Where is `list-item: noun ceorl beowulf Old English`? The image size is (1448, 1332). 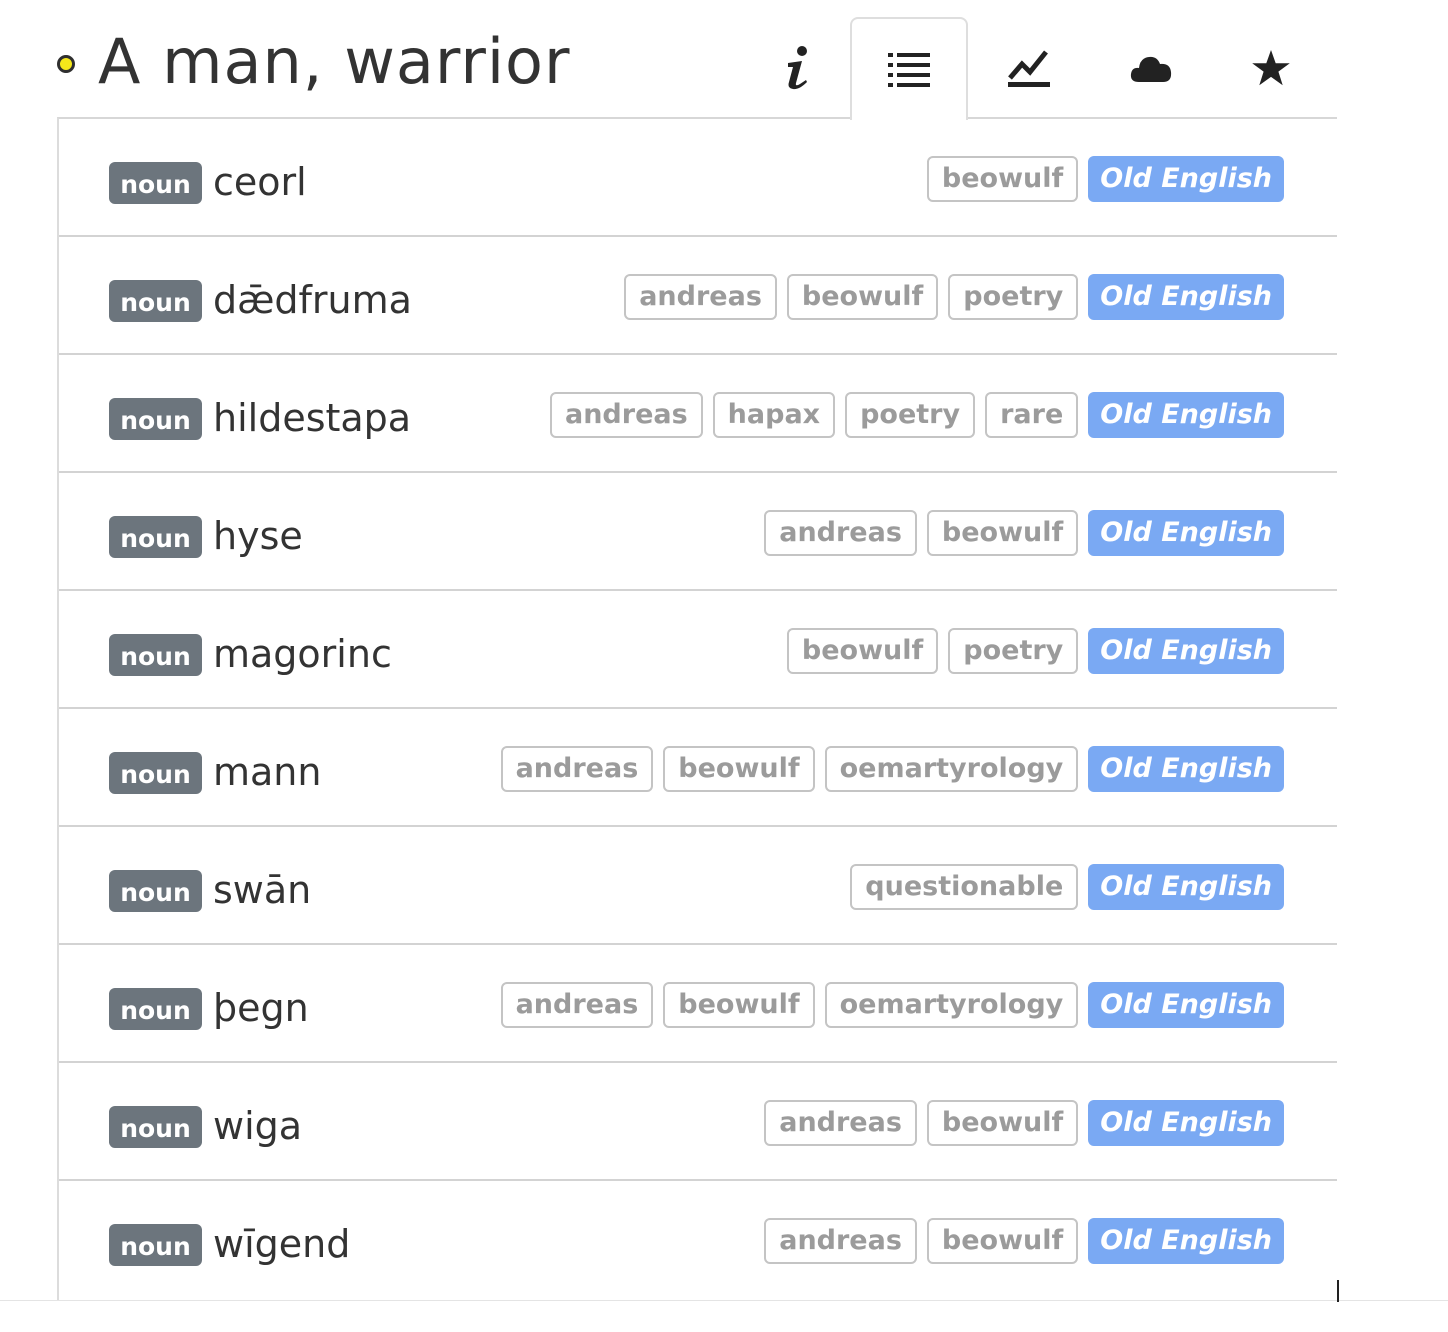
list-item: noun ceorl beowulf Old English is located at coordinates (698, 178).